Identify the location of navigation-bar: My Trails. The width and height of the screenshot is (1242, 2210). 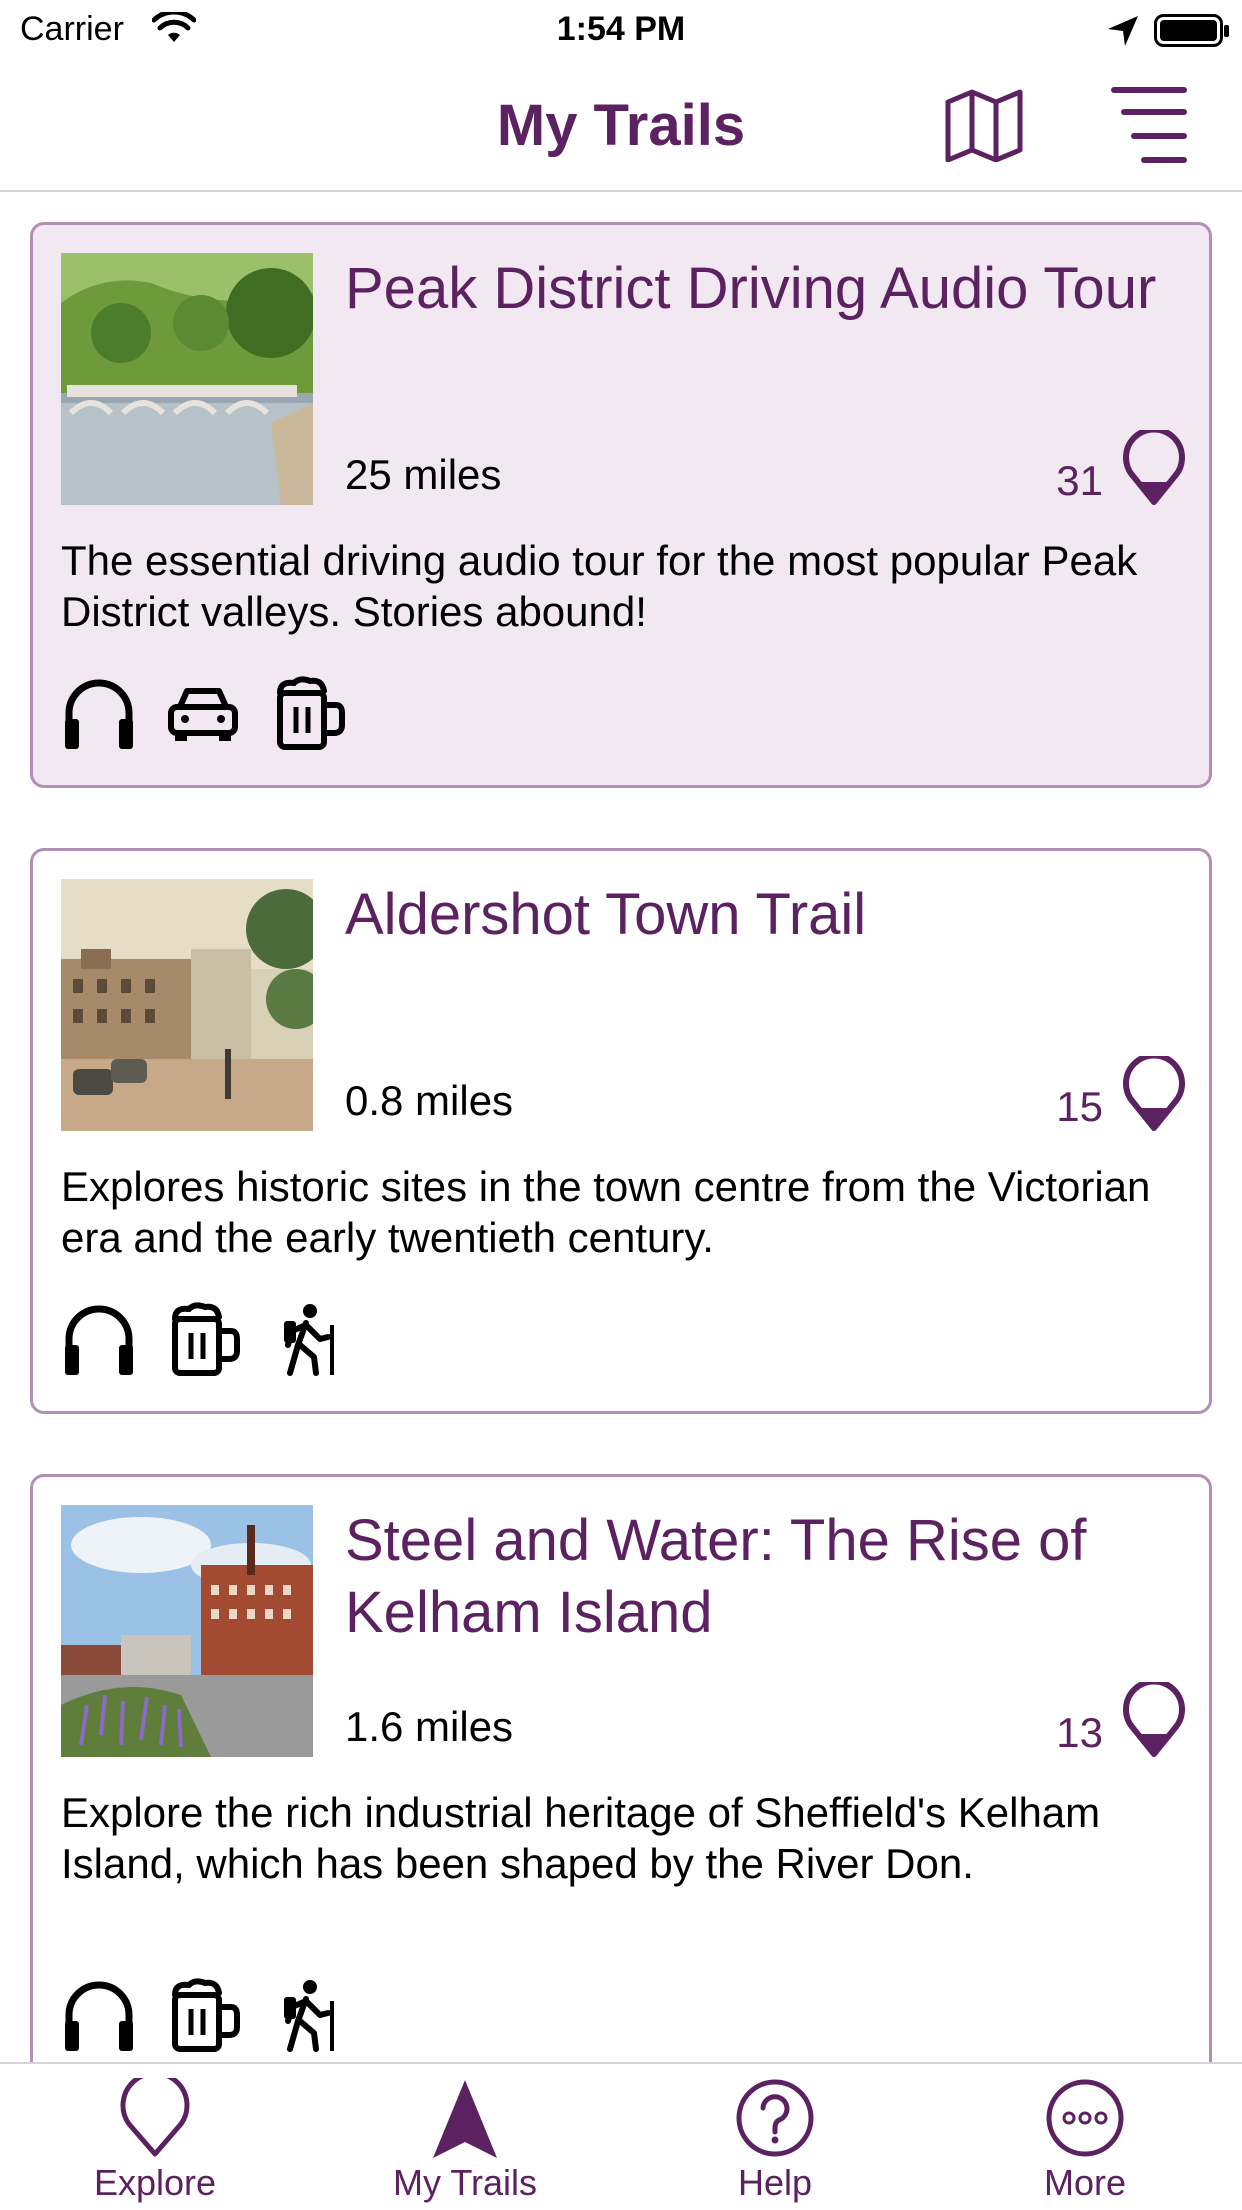
(621, 127).